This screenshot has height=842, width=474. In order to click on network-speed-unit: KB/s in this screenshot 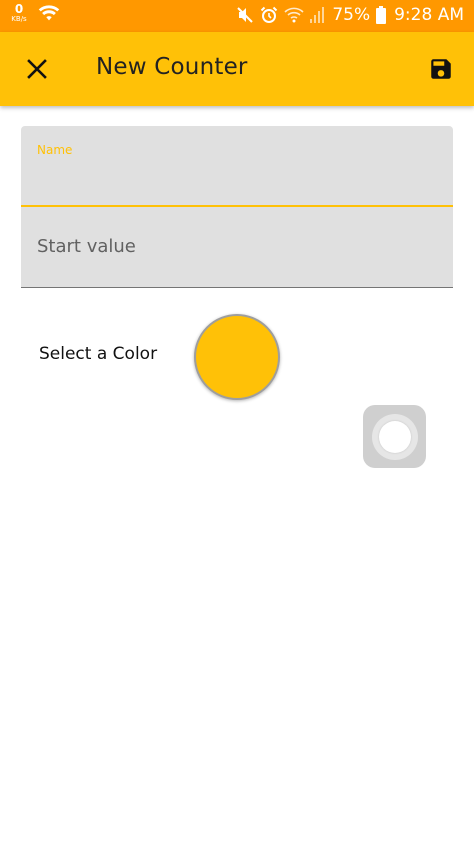, I will do `click(19, 19)`.